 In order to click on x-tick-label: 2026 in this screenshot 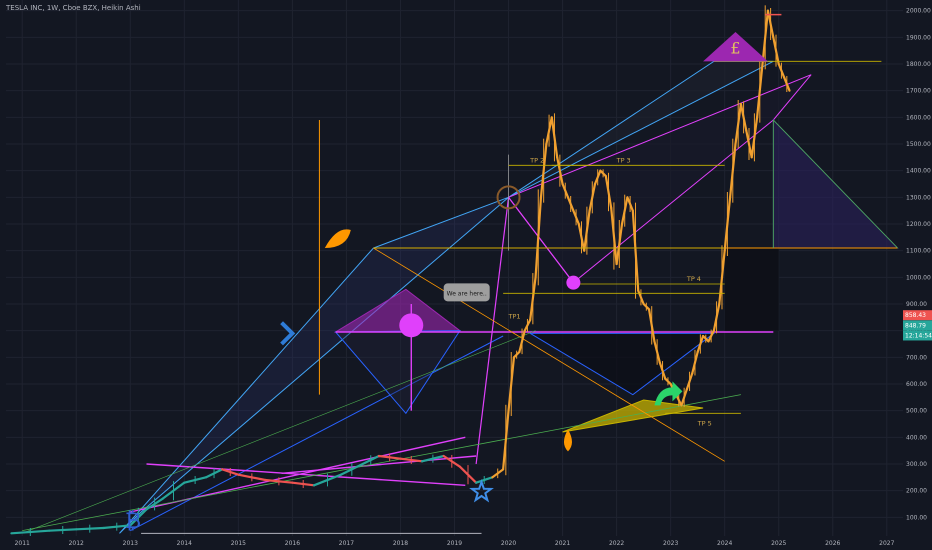, I will do `click(832, 543)`.